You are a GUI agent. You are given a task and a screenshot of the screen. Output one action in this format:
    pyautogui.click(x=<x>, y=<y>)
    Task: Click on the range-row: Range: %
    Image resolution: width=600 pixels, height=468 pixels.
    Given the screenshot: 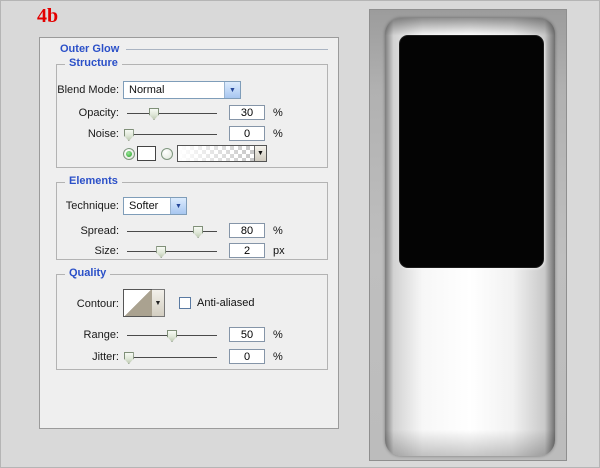 What is the action you would take?
    pyautogui.click(x=192, y=335)
    